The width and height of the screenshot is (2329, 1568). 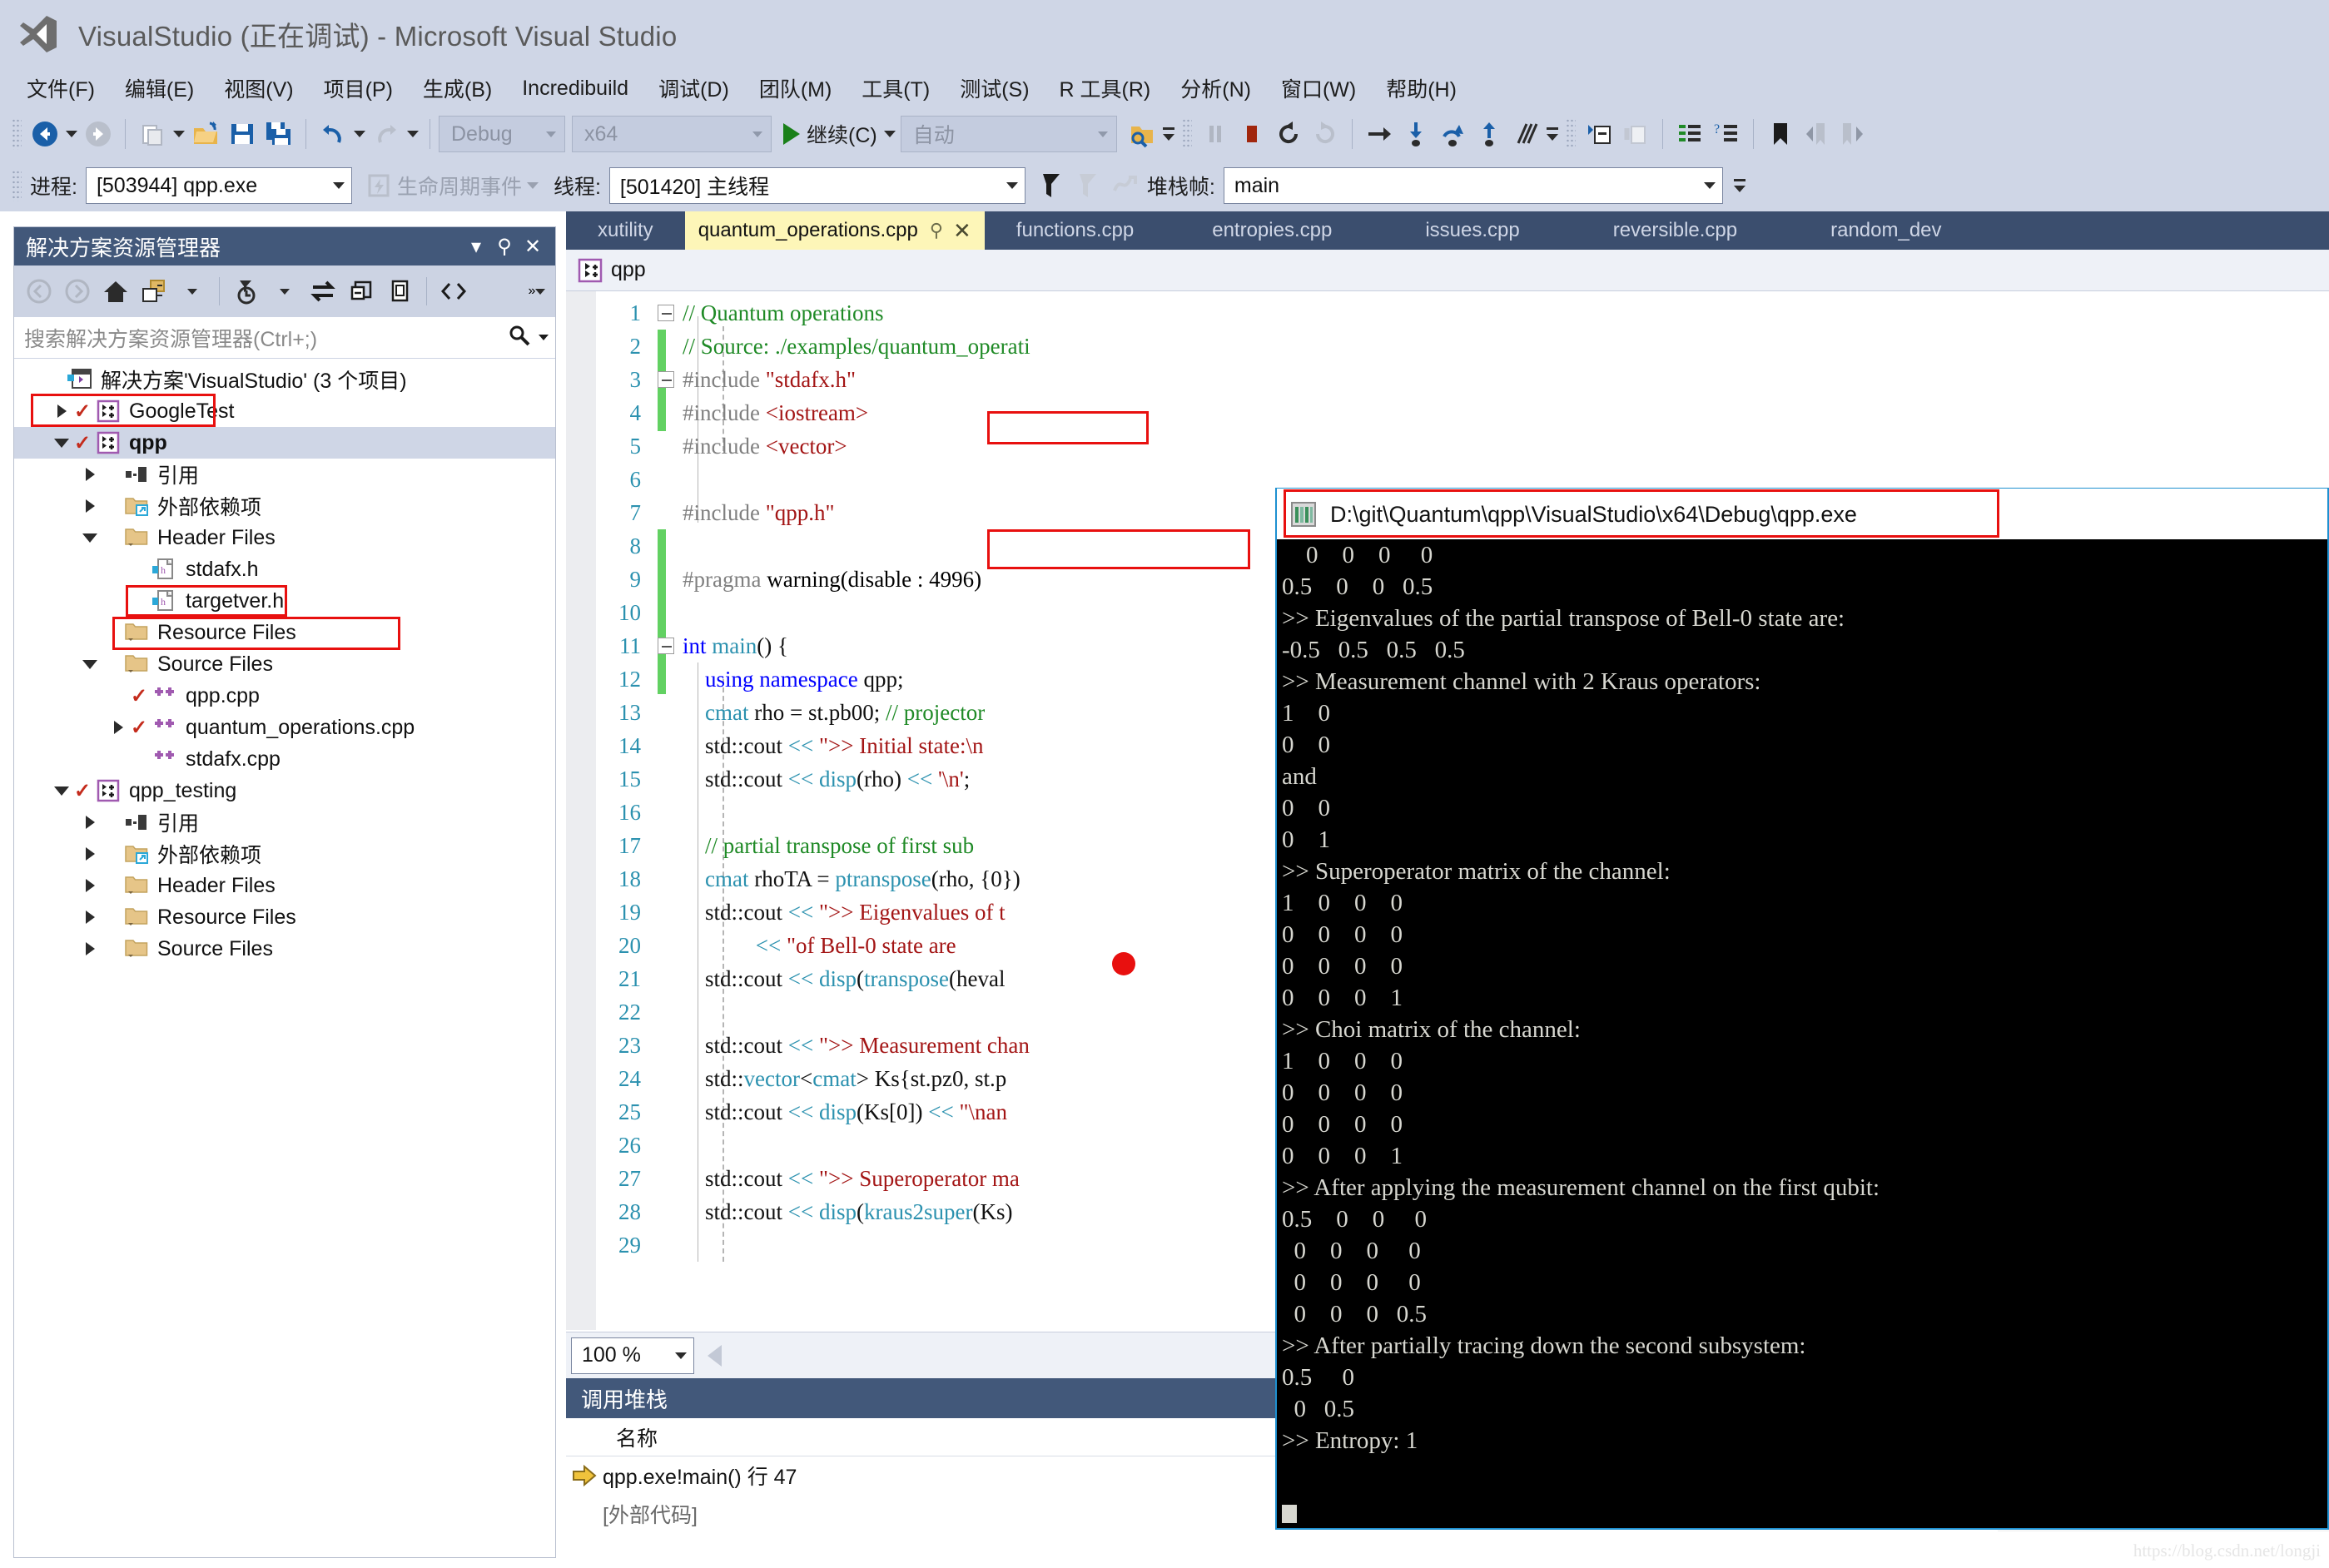 I want to click on undo-icon, so click(x=333, y=134).